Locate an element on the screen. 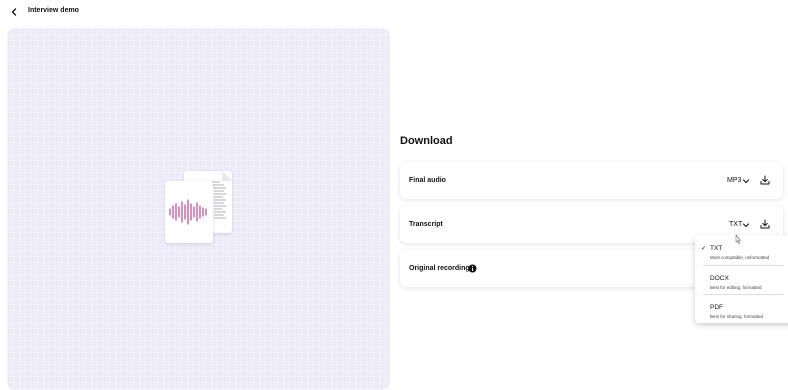 Image resolution: width=788 pixels, height=390 pixels. final-audio-label: Final audio is located at coordinates (427, 180).